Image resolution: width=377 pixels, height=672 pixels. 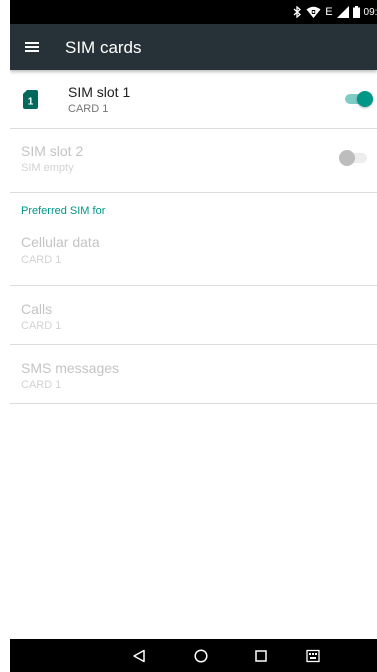 I want to click on wifi-vpn-icon, so click(x=313, y=12).